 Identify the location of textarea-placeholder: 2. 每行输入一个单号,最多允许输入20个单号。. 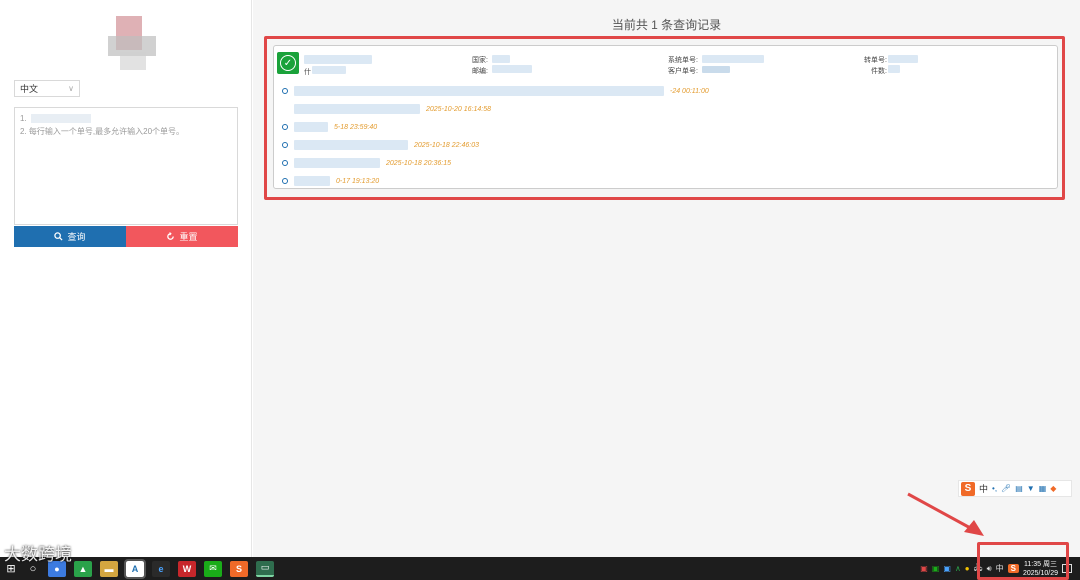
(102, 131).